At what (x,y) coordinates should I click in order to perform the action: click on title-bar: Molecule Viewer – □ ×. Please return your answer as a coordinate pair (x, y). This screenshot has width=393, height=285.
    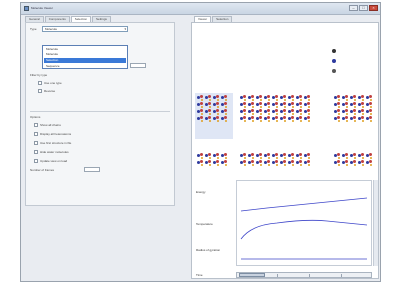
    Looking at the image, I should click on (200, 9).